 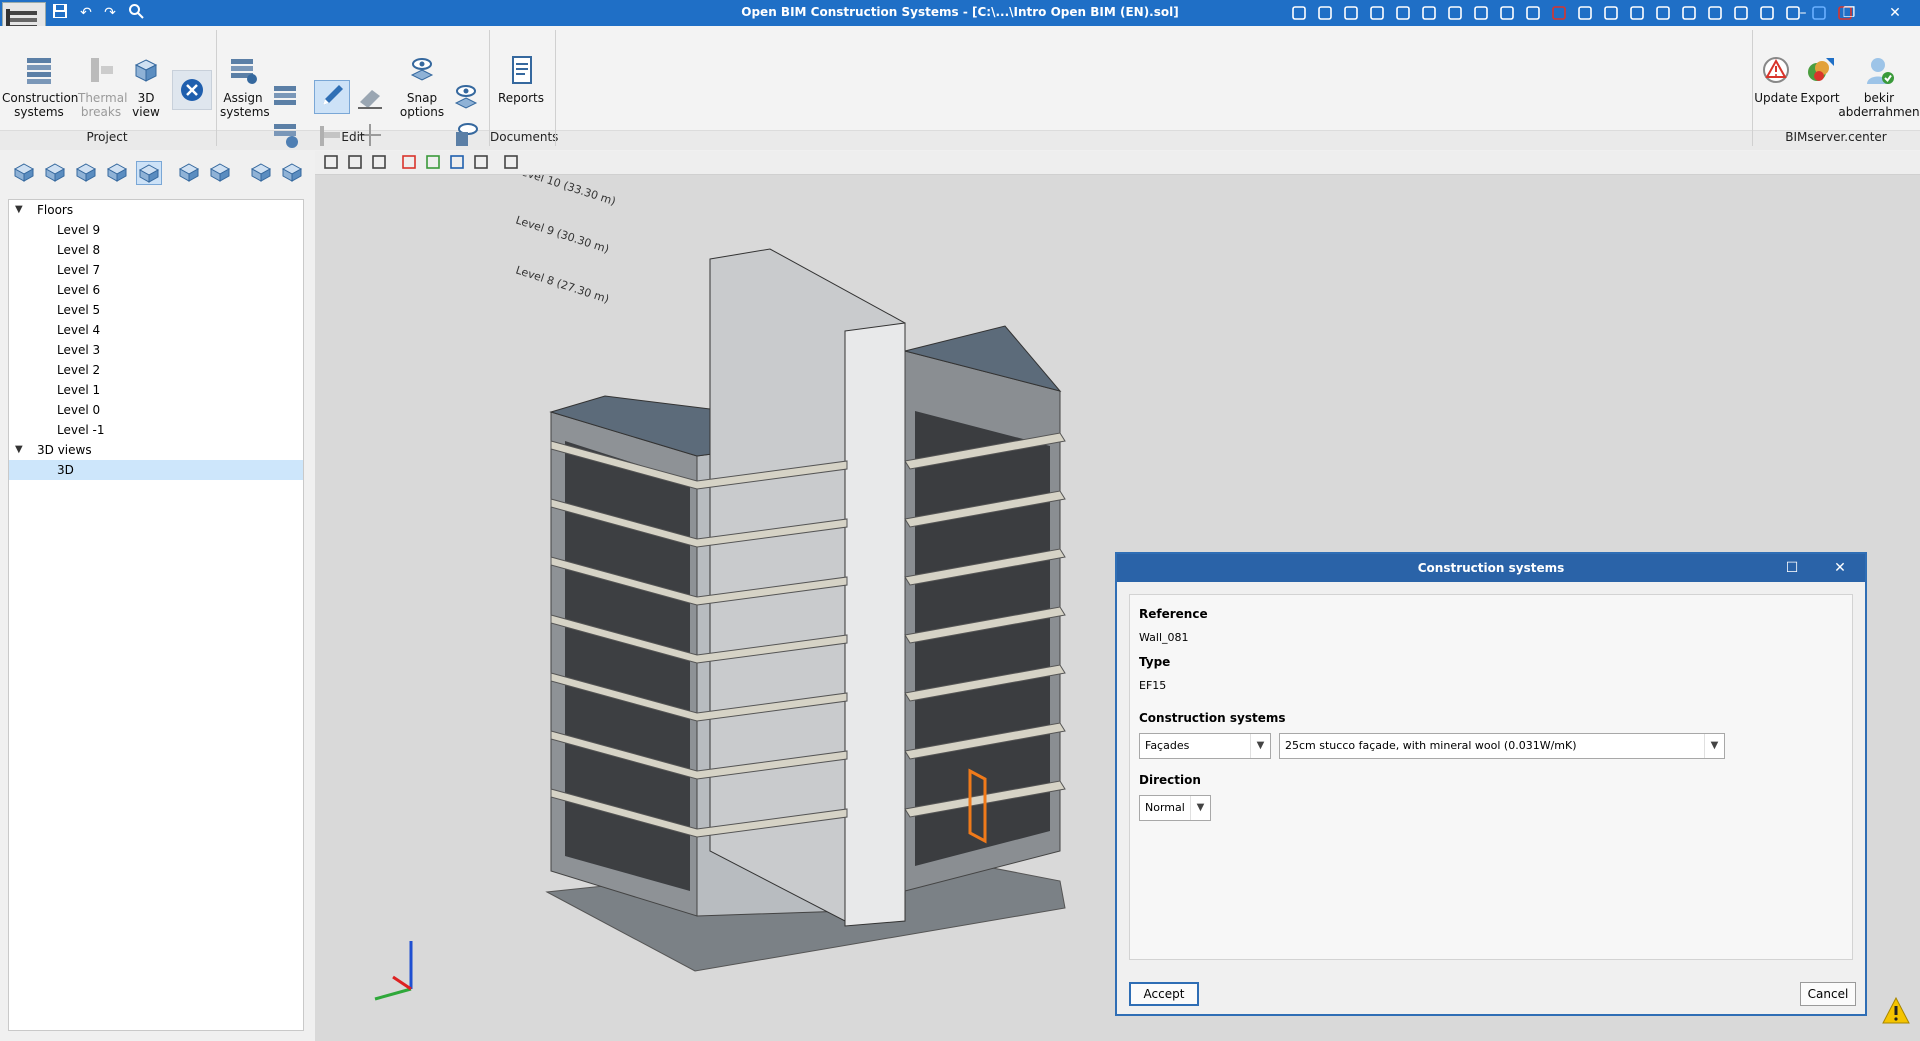 I want to click on center-icon, so click(x=1456, y=13).